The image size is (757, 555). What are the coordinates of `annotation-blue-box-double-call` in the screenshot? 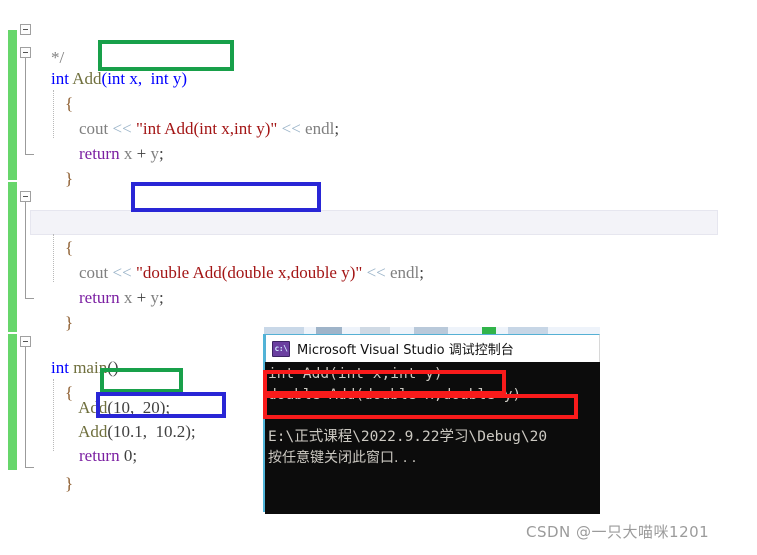 It's located at (161, 405).